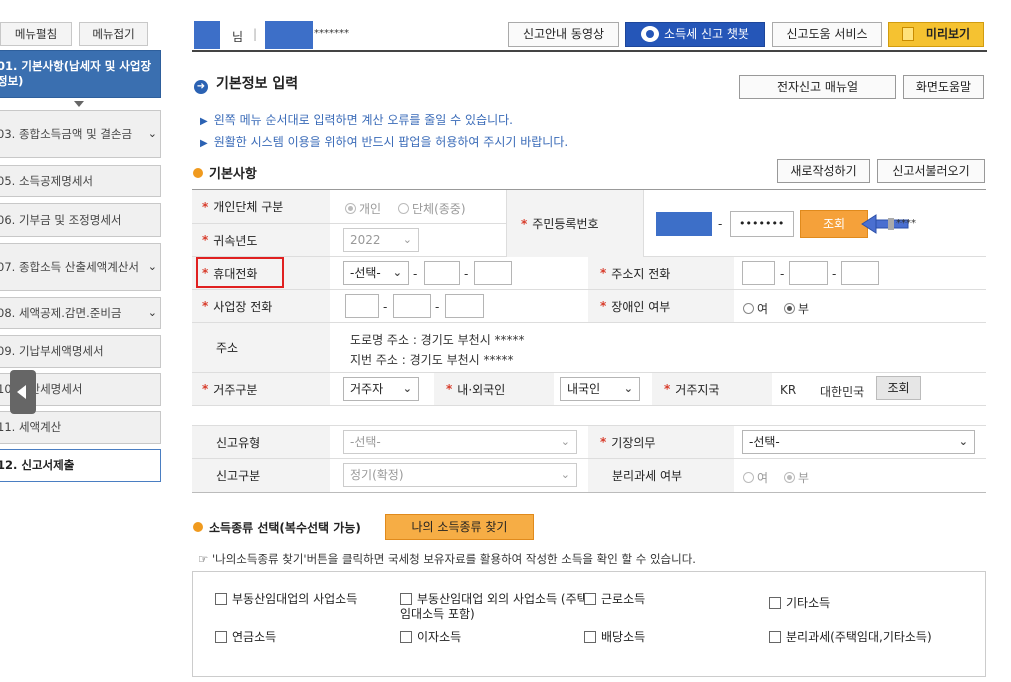  What do you see at coordinates (37, 465) in the screenshot?
I see `sidebar-item-label: 12. 신고서제출` at bounding box center [37, 465].